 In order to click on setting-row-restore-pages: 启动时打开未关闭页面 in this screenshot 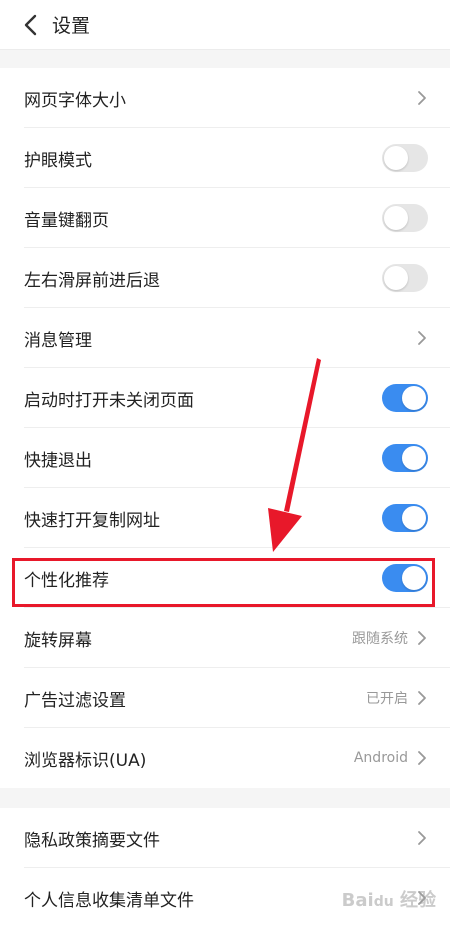, I will do `click(225, 398)`.